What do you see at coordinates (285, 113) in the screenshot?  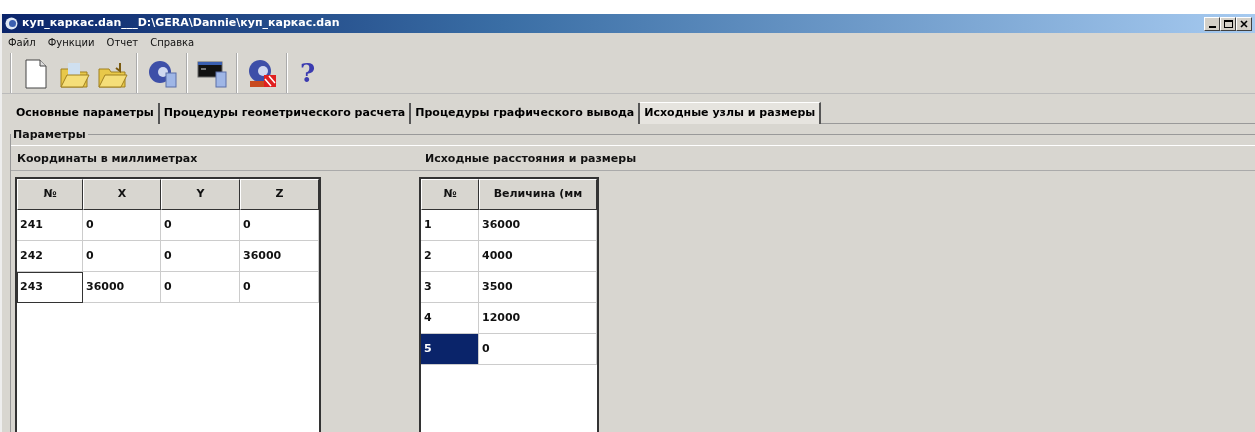 I see `tab: Процедуры геометрического расчета` at bounding box center [285, 113].